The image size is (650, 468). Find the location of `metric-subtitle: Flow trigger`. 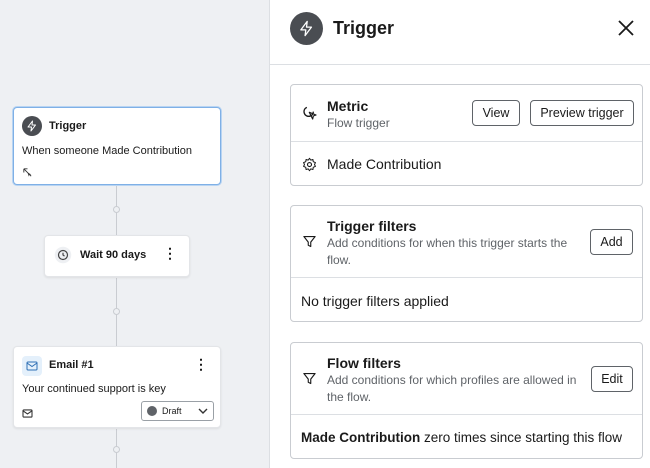

metric-subtitle: Flow trigger is located at coordinates (358, 123).